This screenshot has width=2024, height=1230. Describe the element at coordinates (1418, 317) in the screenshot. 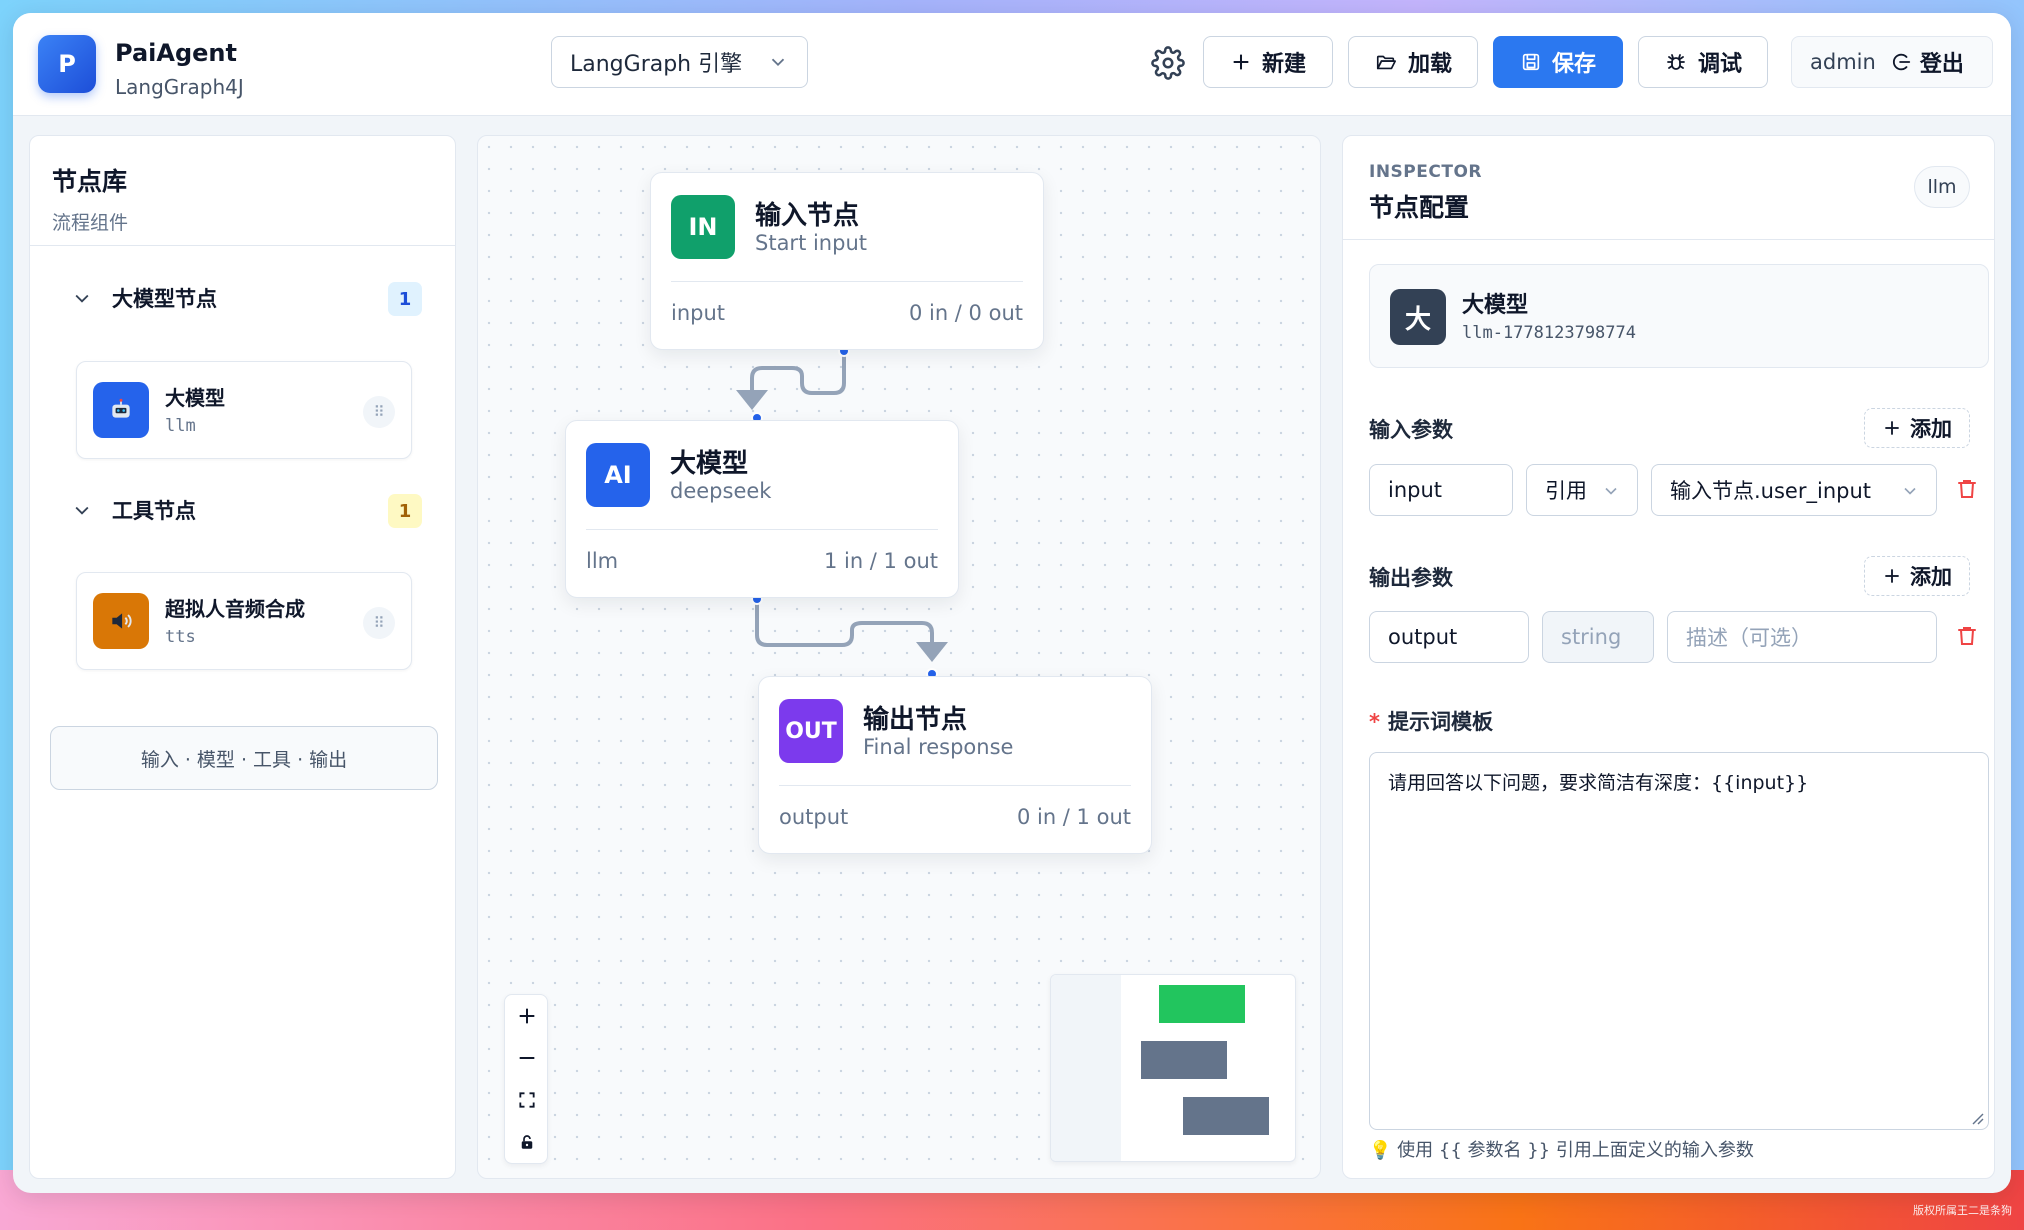

I see `node-avatar: 大` at that location.